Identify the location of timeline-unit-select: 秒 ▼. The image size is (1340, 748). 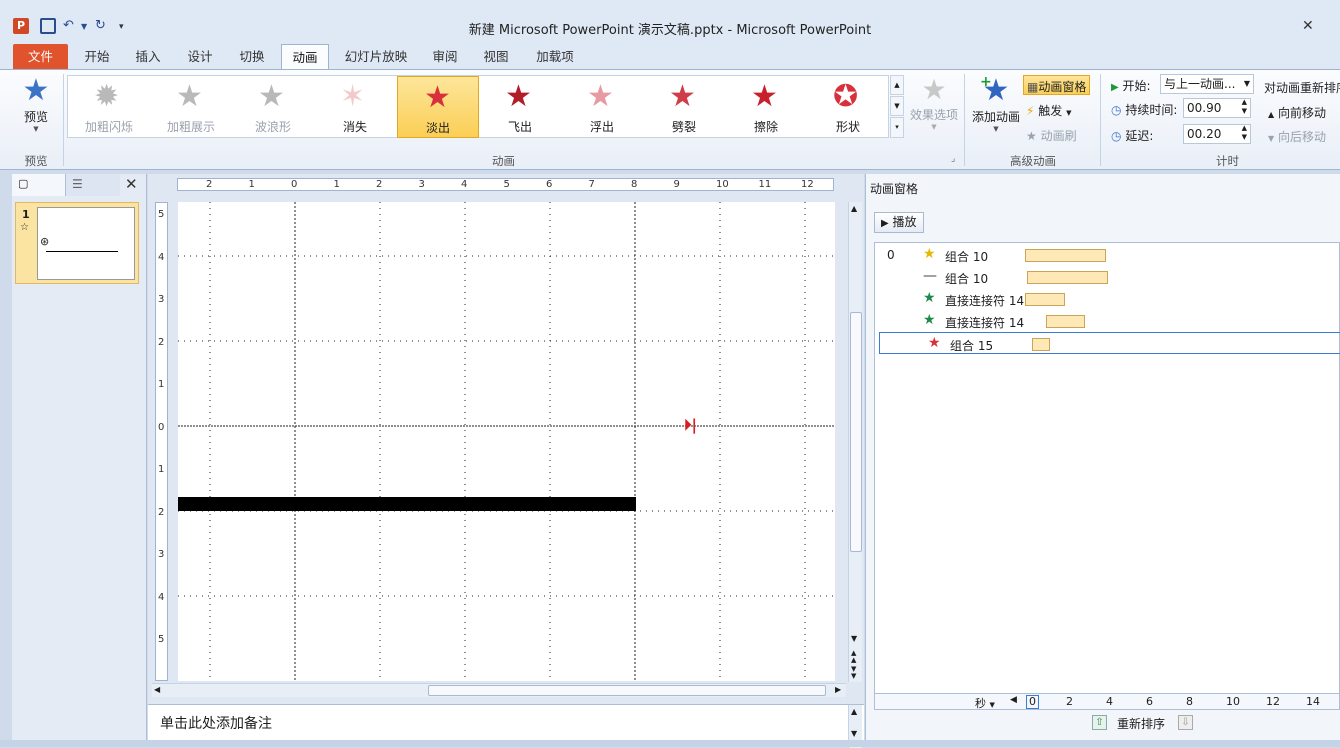
(985, 703).